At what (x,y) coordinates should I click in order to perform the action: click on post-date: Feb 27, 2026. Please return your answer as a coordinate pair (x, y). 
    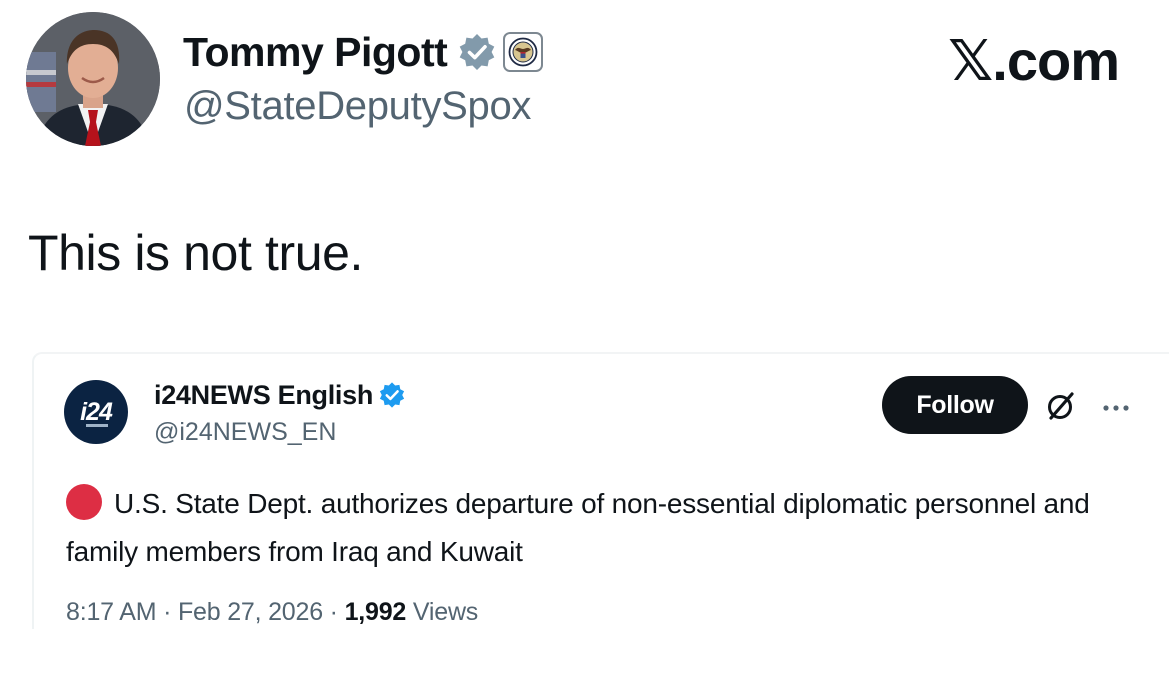
    Looking at the image, I should click on (250, 612).